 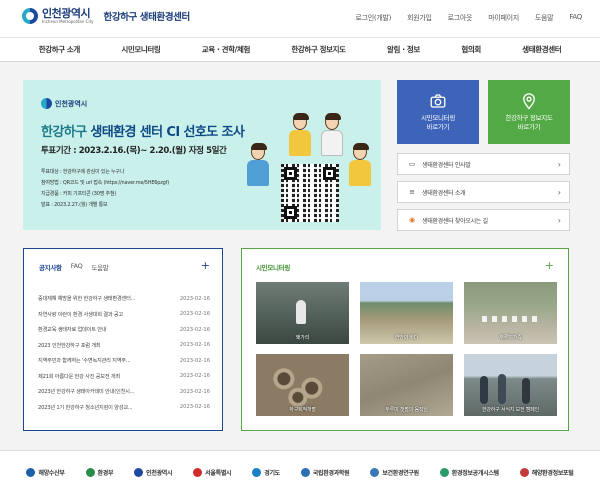 I want to click on agency-link: 인천광역시, so click(x=153, y=472).